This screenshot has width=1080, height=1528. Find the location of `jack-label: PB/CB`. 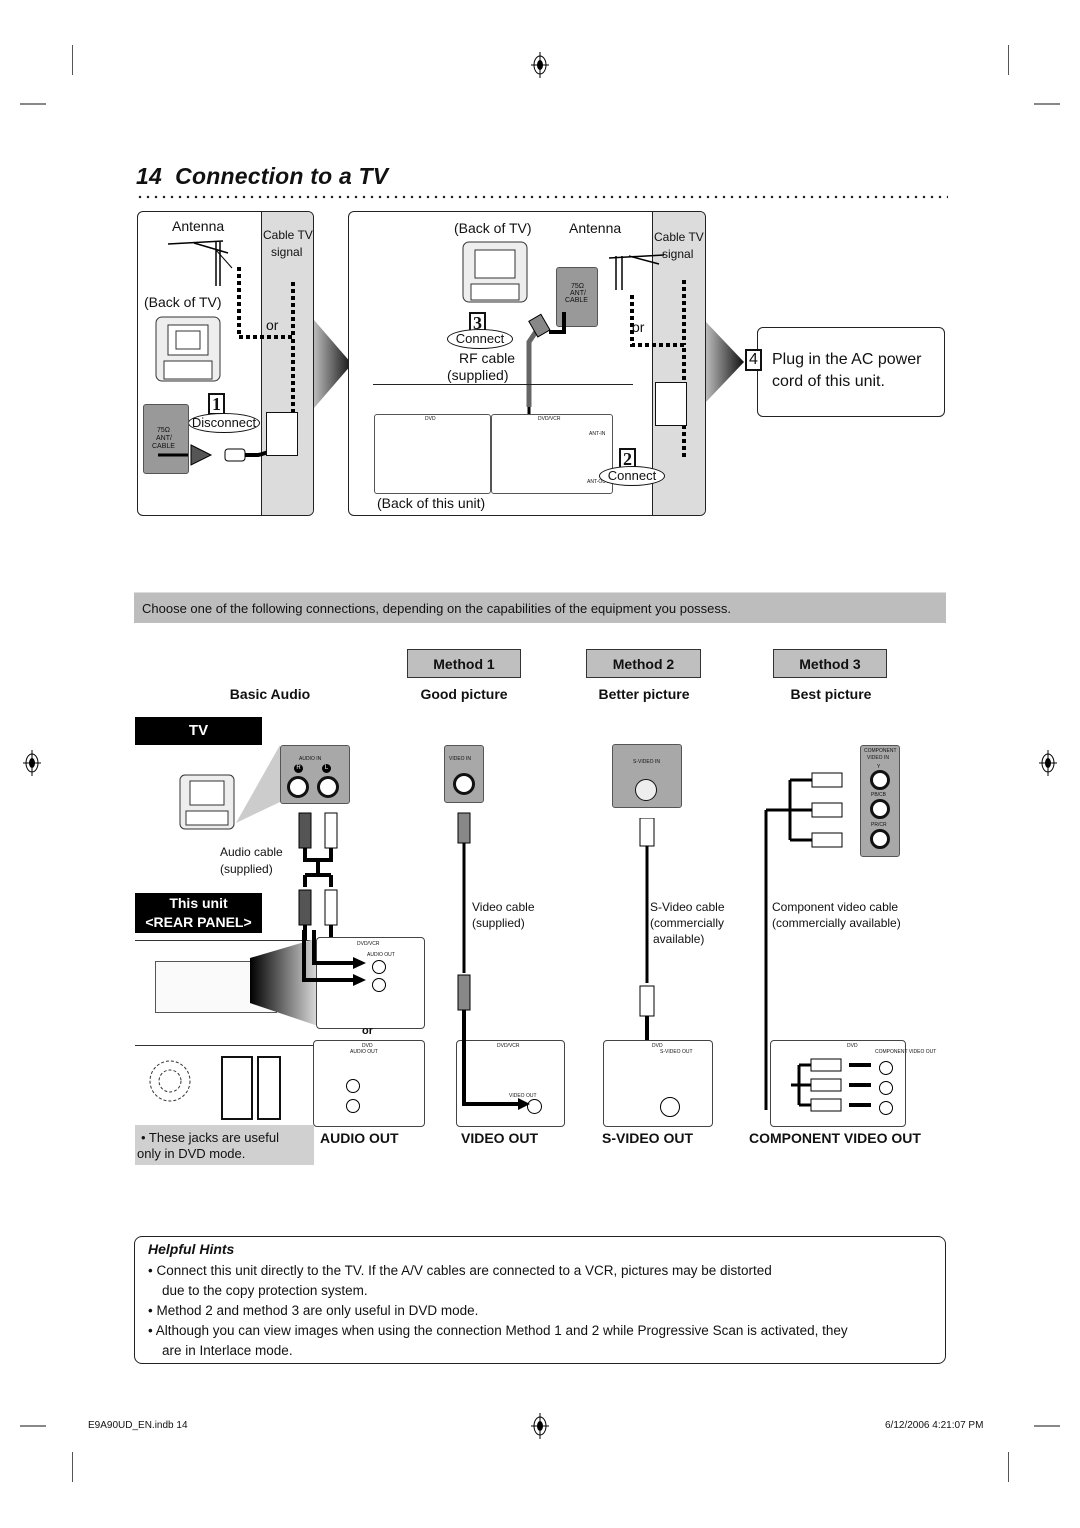

jack-label: PB/CB is located at coordinates (879, 795).